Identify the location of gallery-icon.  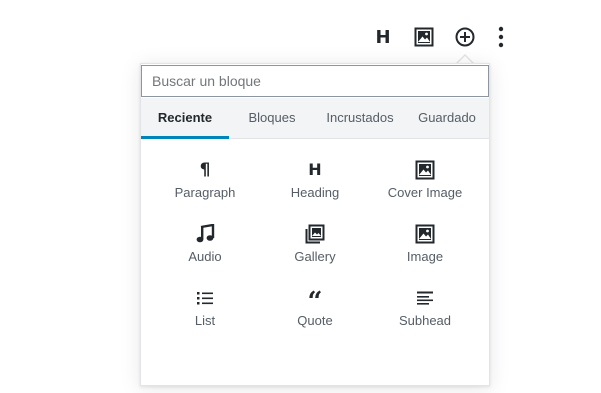
(315, 234).